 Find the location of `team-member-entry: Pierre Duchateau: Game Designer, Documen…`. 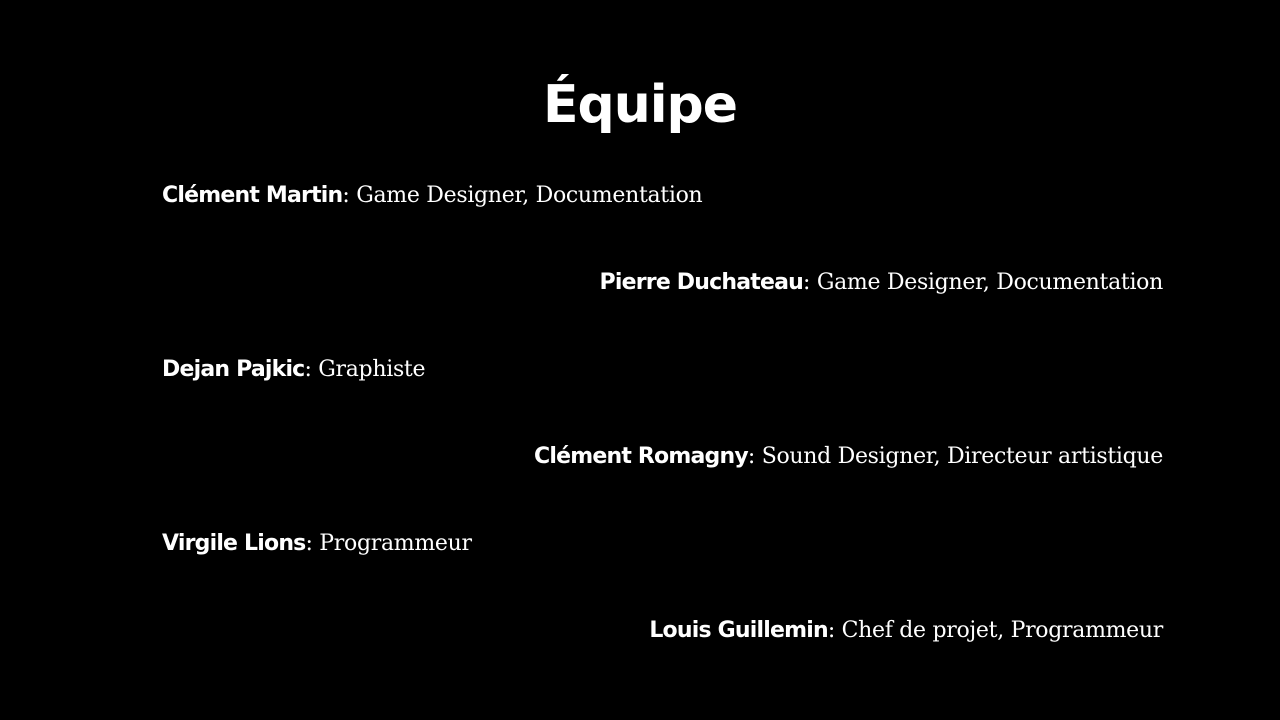

team-member-entry: Pierre Duchateau: Game Designer, Documen… is located at coordinates (663, 282).